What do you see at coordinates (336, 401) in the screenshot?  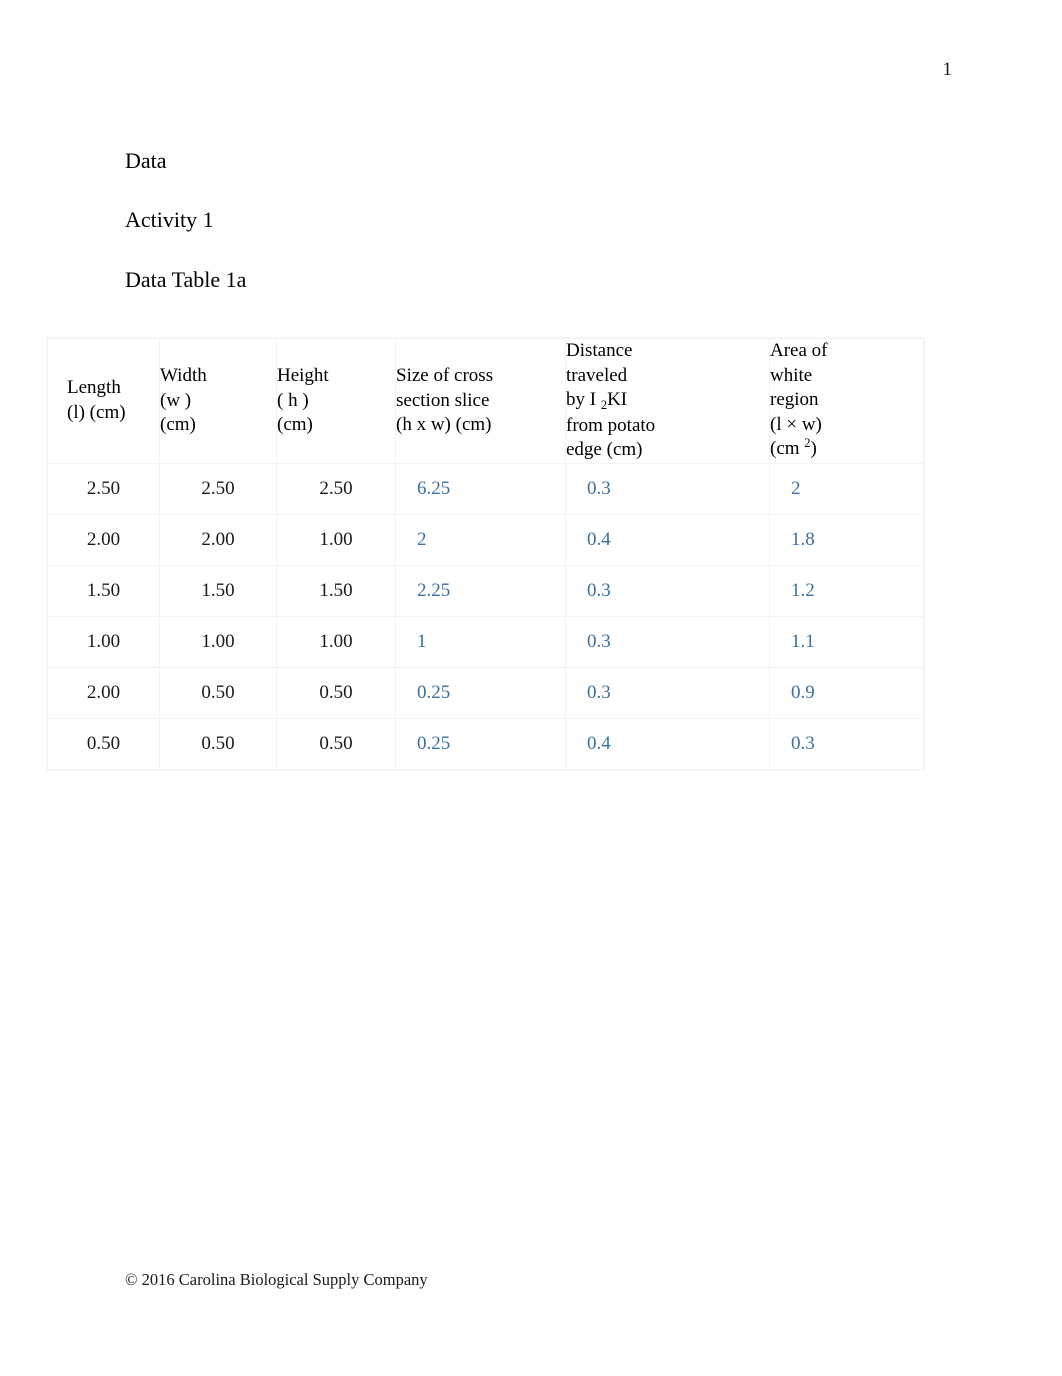 I see `column-header-height: Height ( h ) (cm)` at bounding box center [336, 401].